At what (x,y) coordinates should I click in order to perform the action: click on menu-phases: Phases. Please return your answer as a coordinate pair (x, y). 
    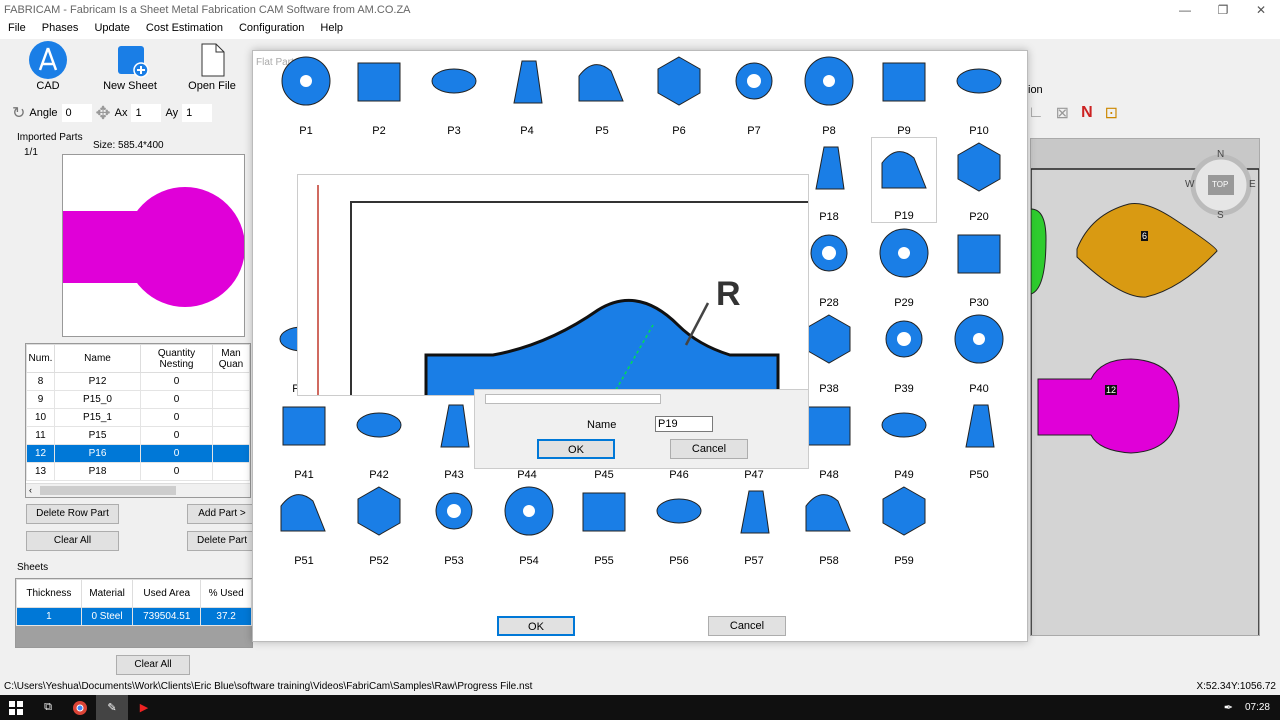
    Looking at the image, I should click on (60, 29).